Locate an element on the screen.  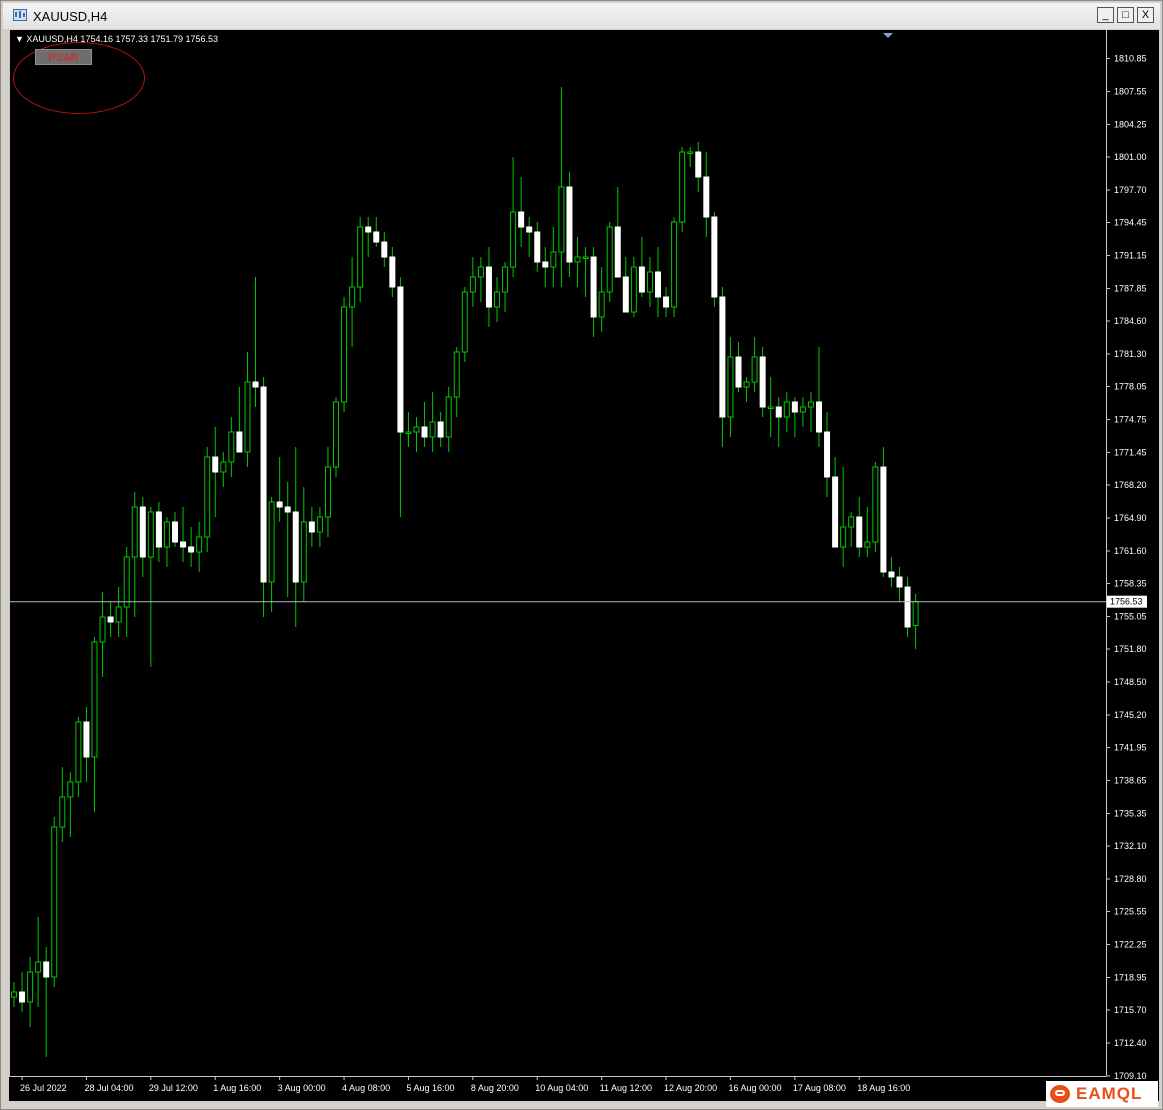
y-tick-label: 1781.30 is located at coordinates (1130, 354).